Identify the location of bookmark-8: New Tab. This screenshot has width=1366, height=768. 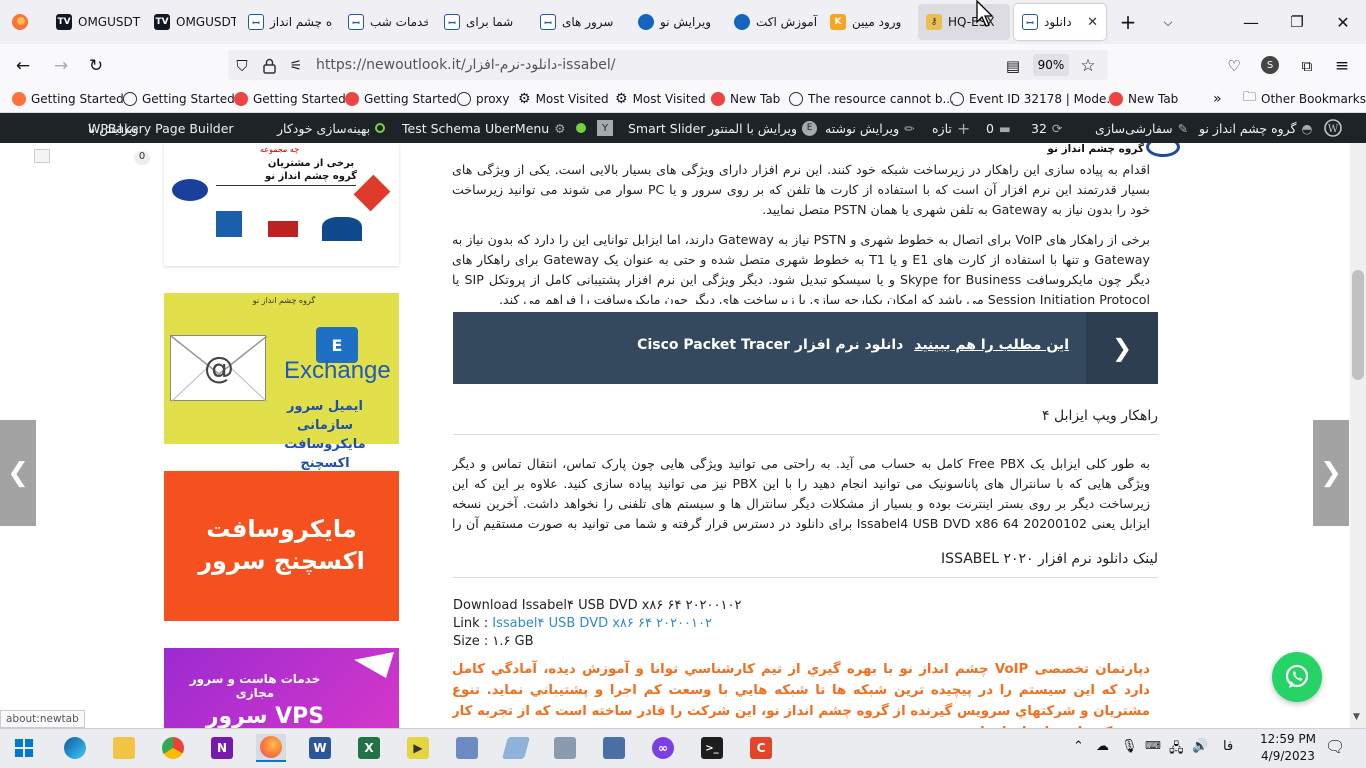
(745, 99).